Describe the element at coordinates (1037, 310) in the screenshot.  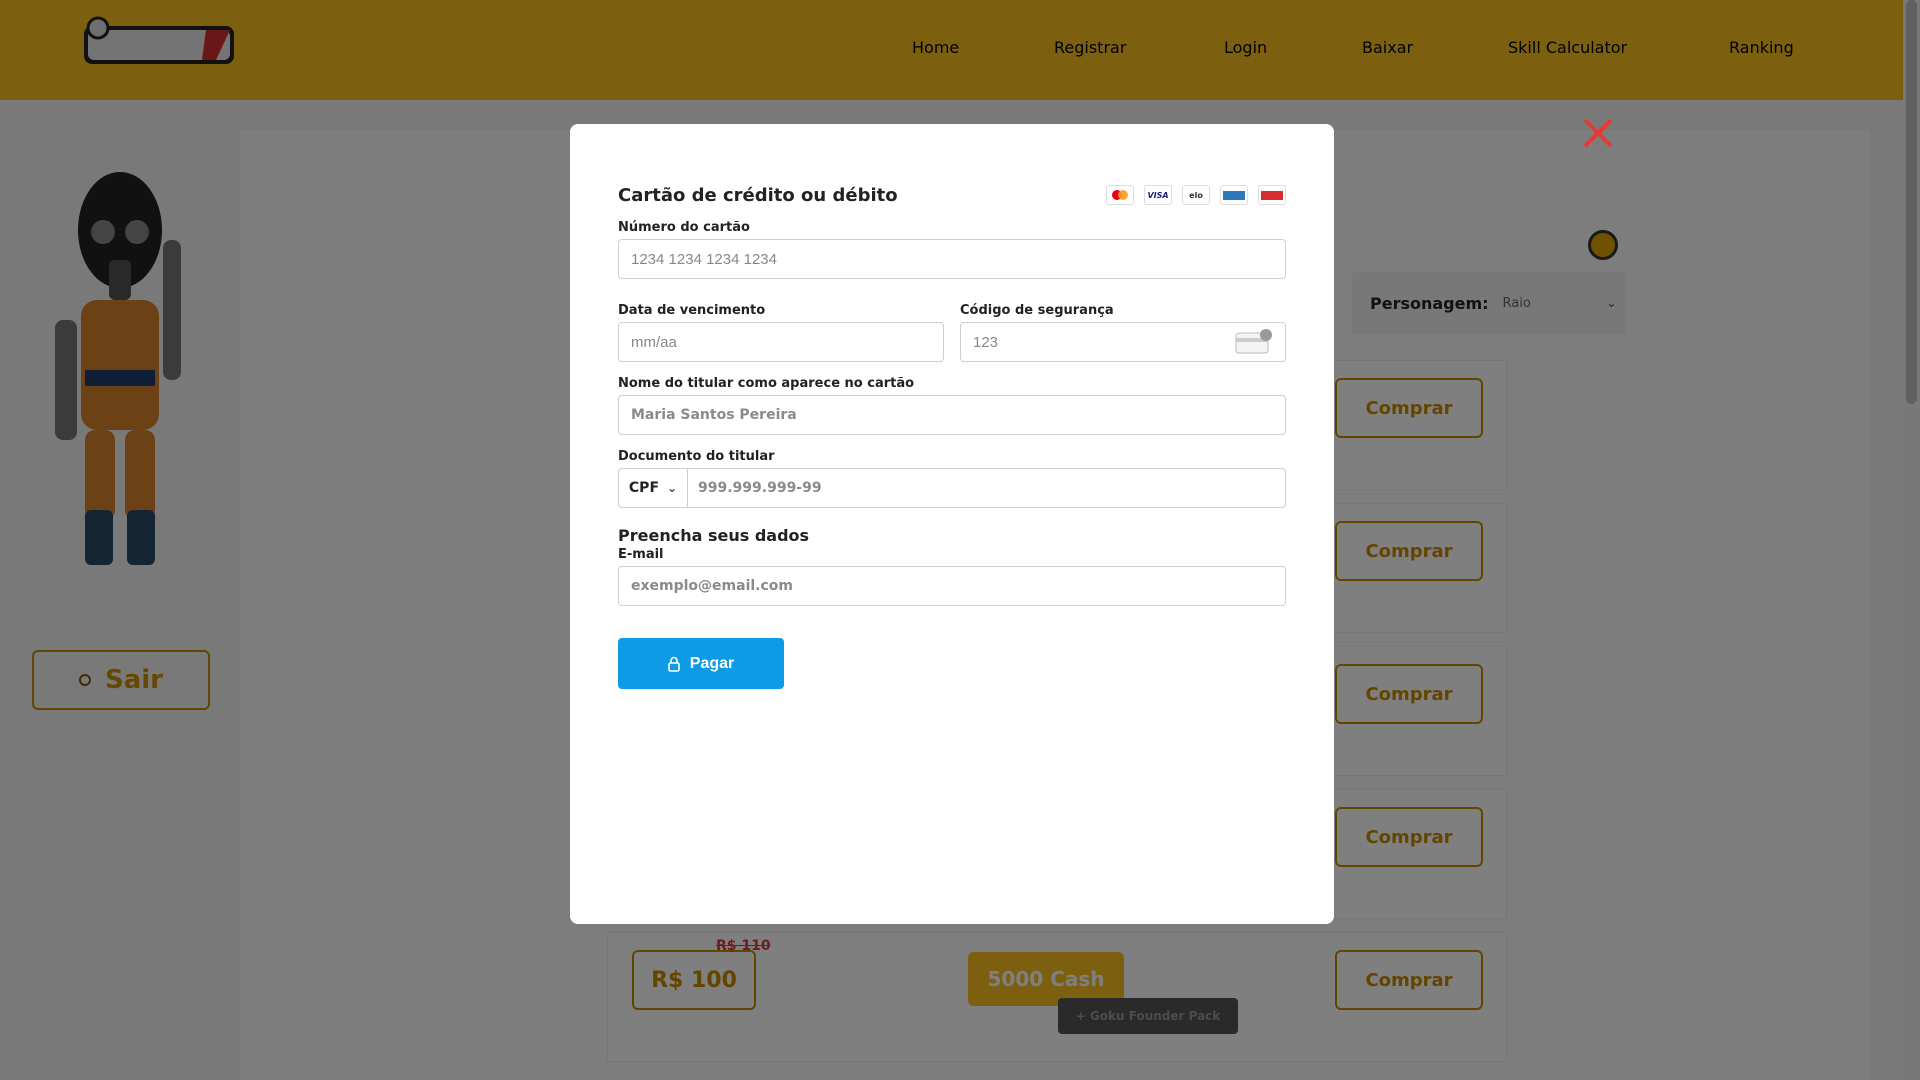
I see `cvc-label: Código de segurança` at that location.